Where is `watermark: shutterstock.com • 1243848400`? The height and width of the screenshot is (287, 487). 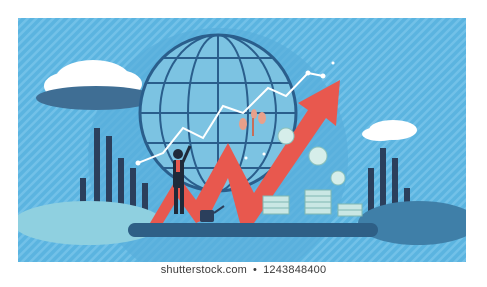 watermark: shutterstock.com • 1243848400 is located at coordinates (243, 273).